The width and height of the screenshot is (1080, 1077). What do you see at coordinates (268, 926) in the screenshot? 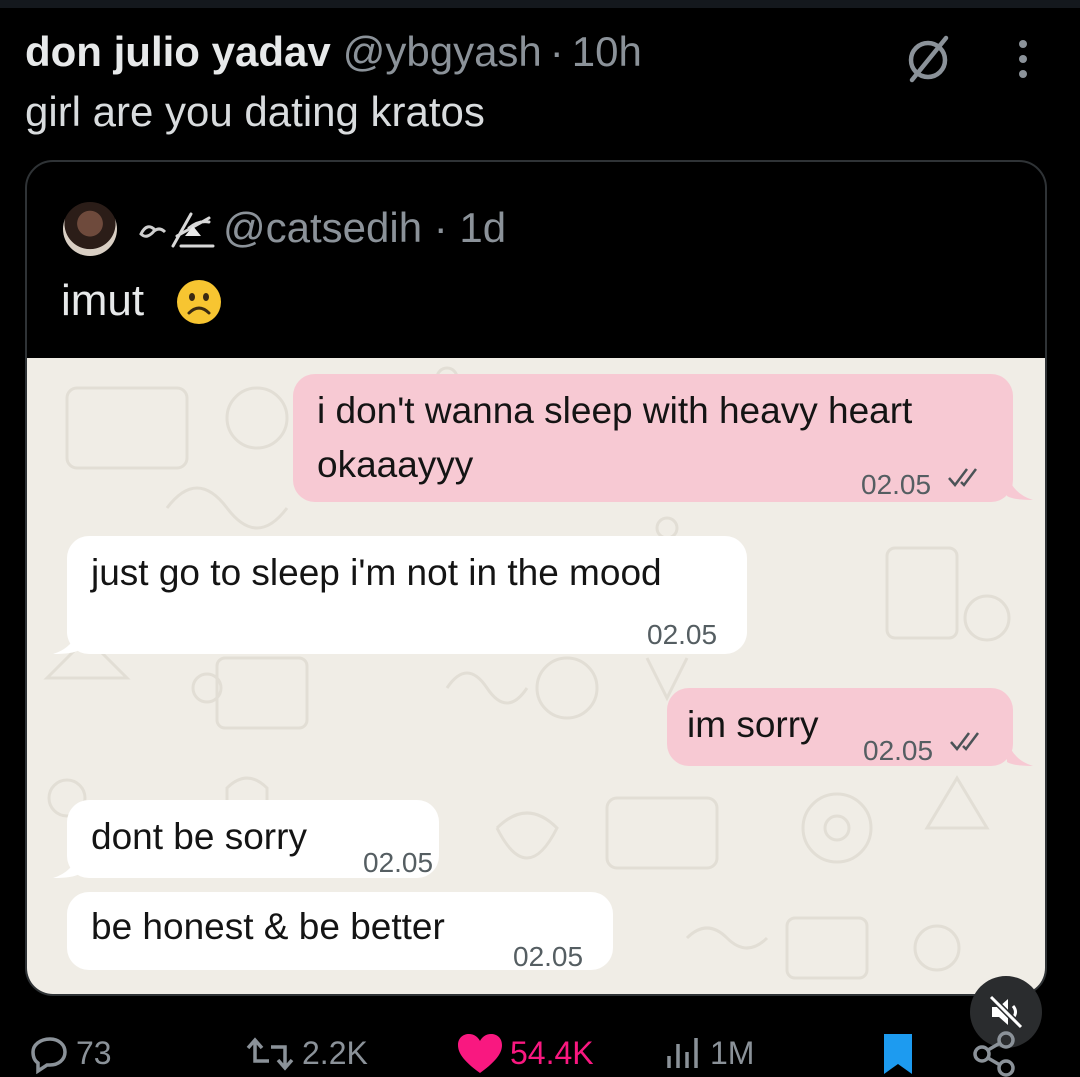
I see `message-text: be honest & be better` at bounding box center [268, 926].